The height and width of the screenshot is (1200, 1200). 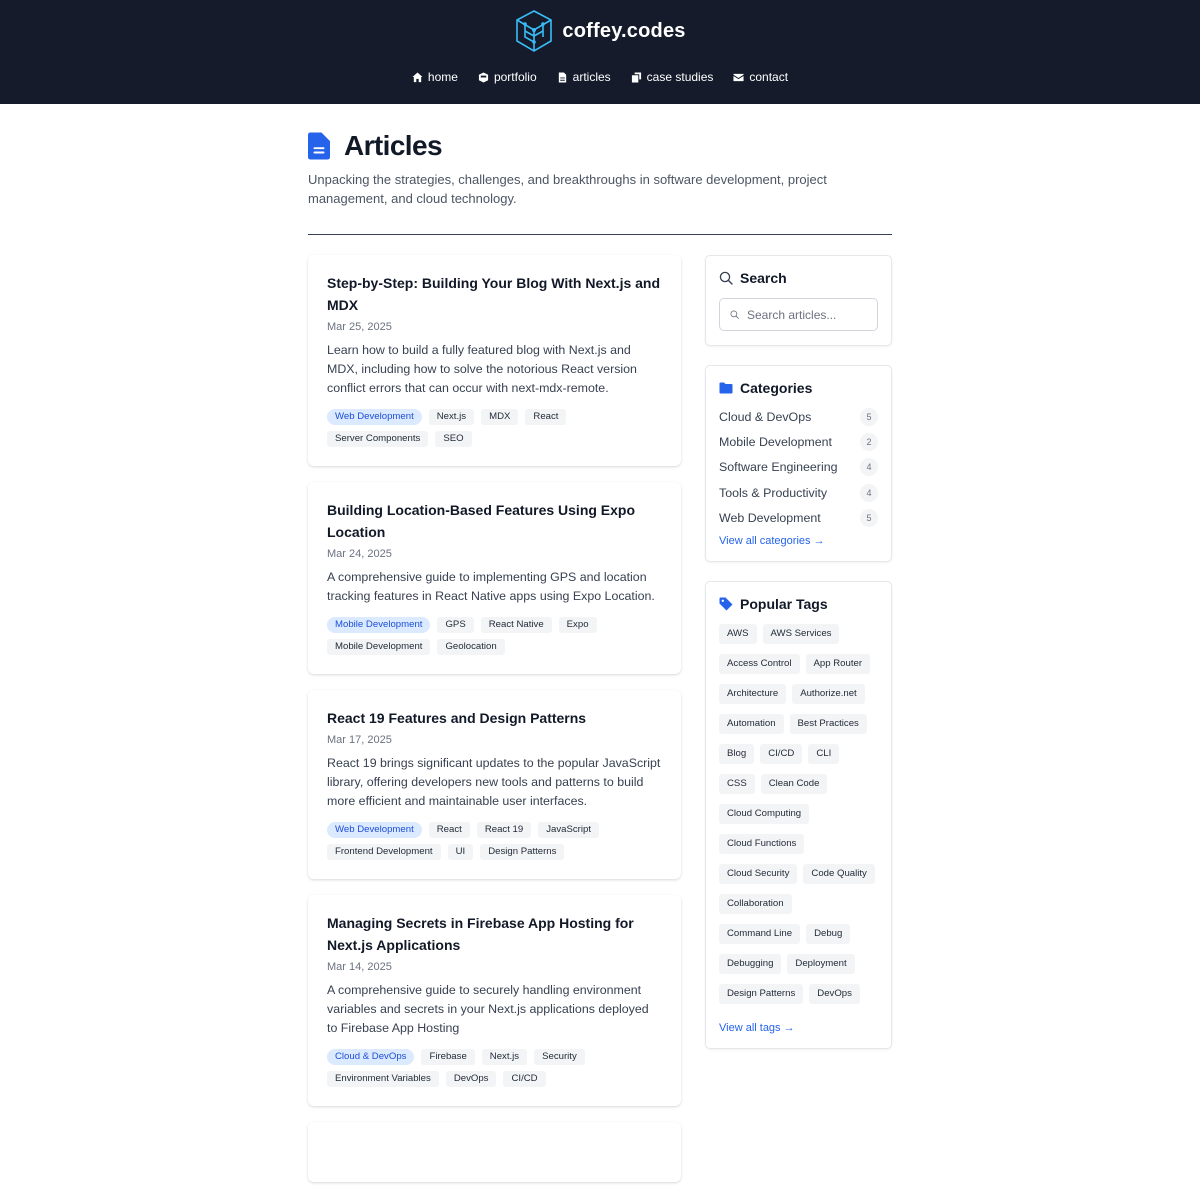 I want to click on view-all-tags-link: View all tags →, so click(x=757, y=1028).